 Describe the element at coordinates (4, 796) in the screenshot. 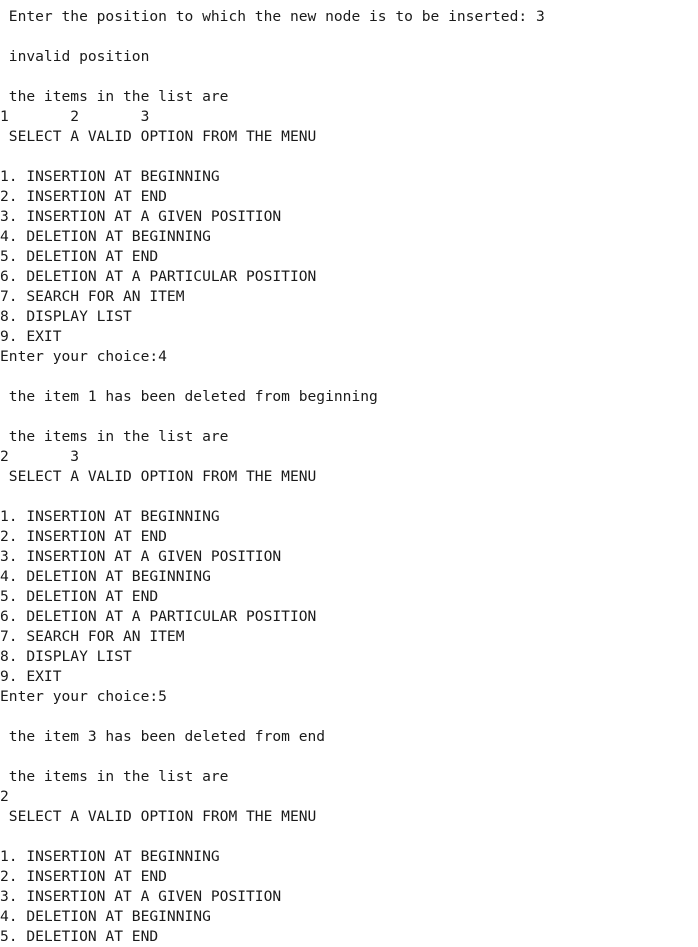

I see `console-line: 2` at that location.